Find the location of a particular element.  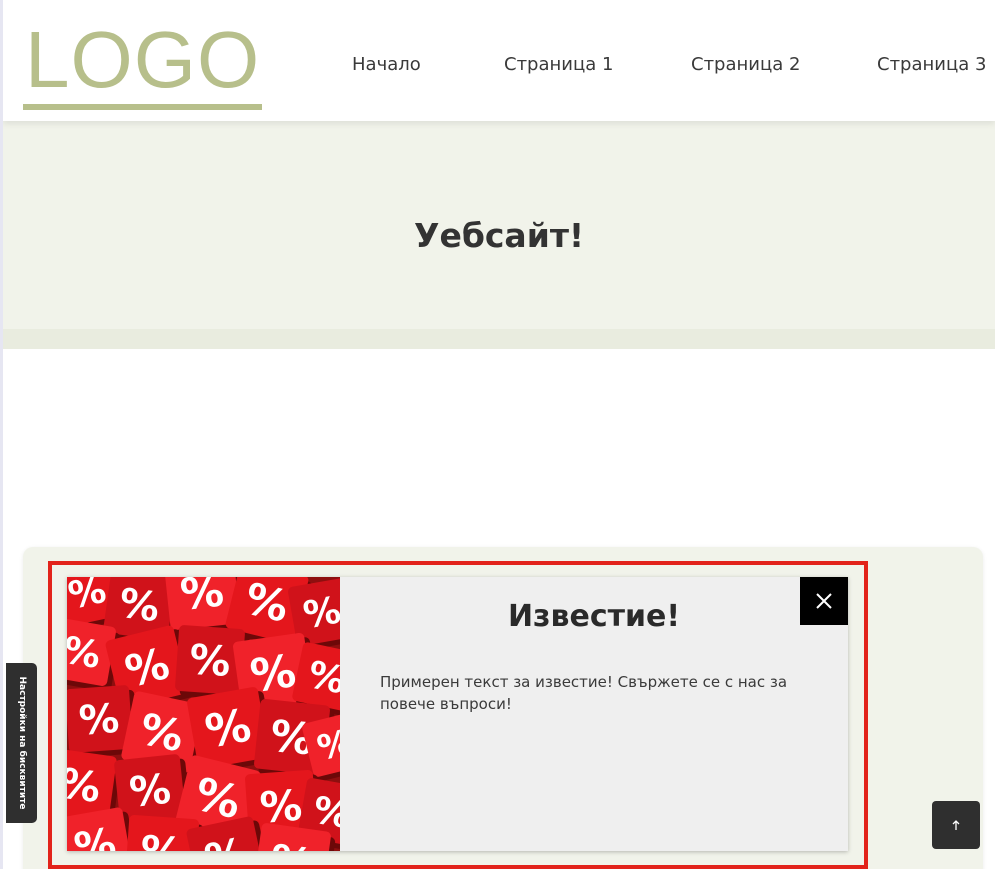

percent-cubes-image: %%%%%%%%%%%%%%%%%%%%%%%% is located at coordinates (203, 714).